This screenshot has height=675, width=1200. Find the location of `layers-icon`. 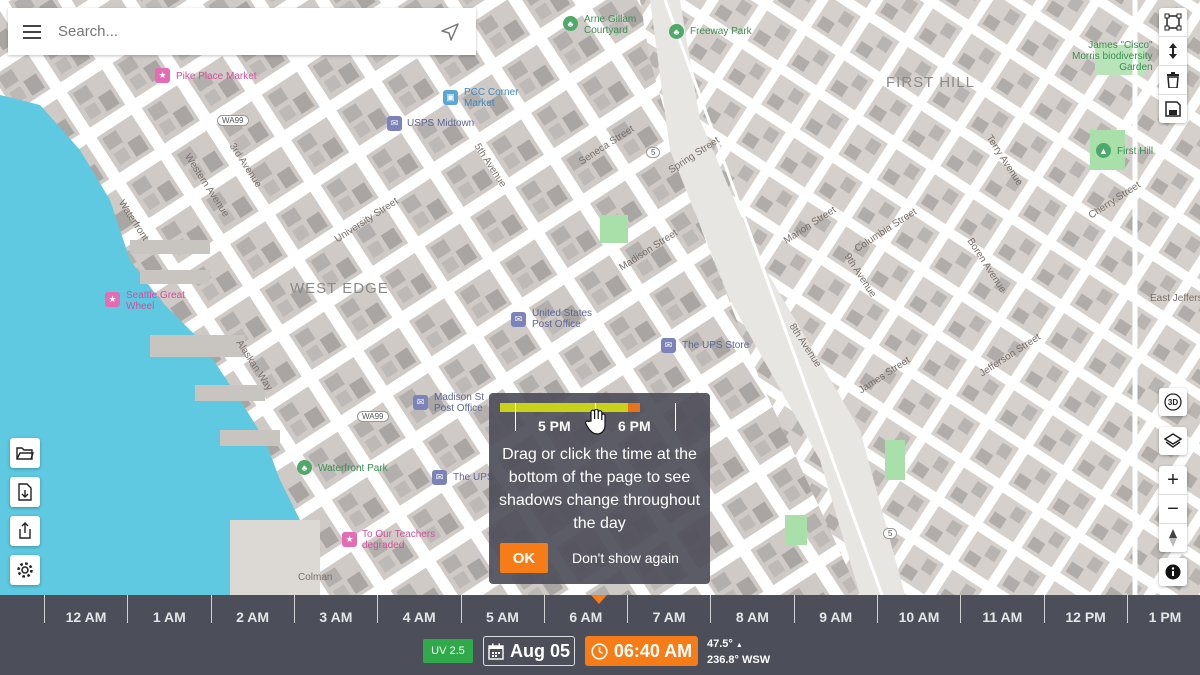

layers-icon is located at coordinates (1173, 441).